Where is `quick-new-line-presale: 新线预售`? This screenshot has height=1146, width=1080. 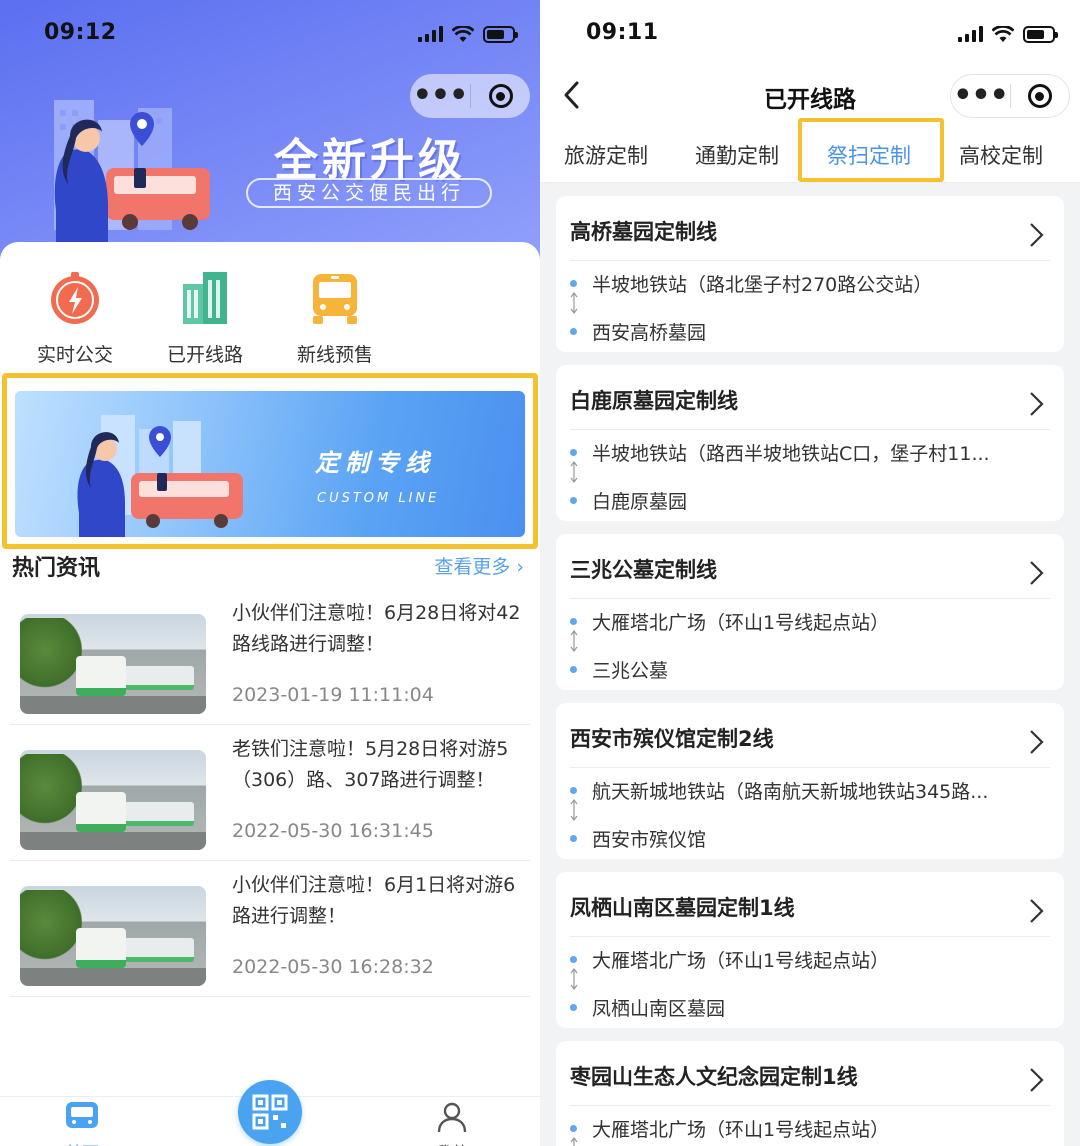
quick-new-line-presale: 新线预售 is located at coordinates (335, 318).